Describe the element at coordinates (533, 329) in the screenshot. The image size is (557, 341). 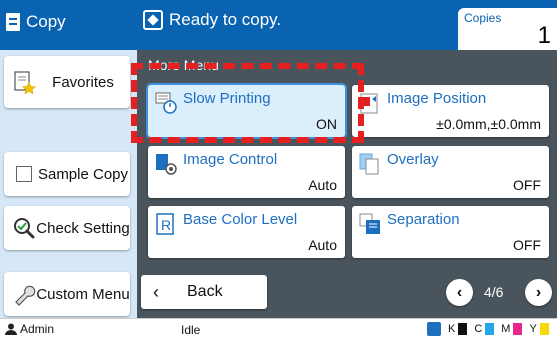
I see `toner-y-label: Y` at that location.